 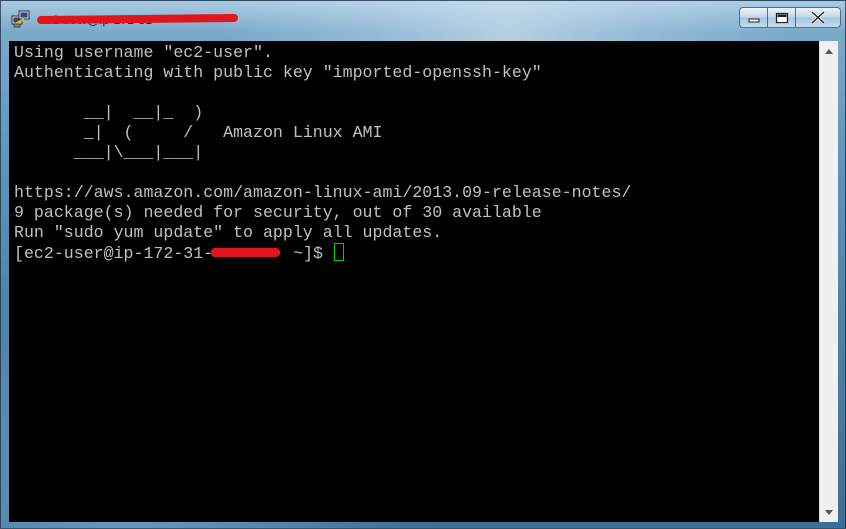 I want to click on scroll-track, so click(x=829, y=281).